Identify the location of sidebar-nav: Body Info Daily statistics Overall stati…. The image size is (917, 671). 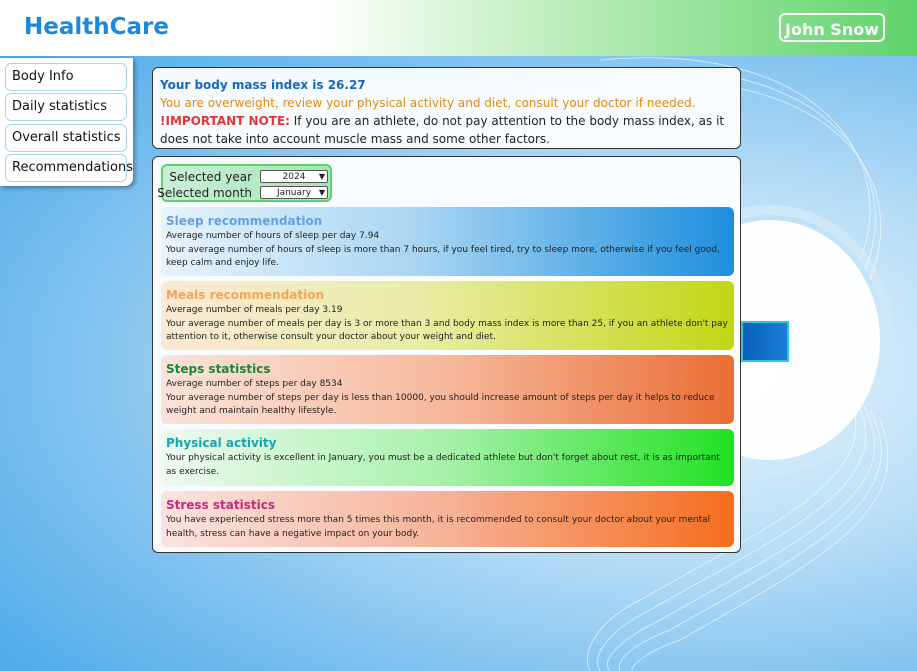
(66, 122).